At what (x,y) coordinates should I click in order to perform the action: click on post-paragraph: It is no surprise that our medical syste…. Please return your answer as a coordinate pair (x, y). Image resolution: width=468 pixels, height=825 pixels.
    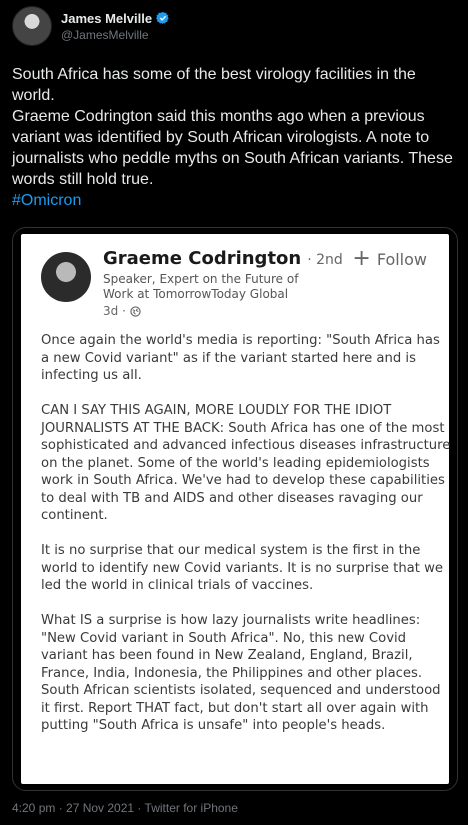
    Looking at the image, I should click on (242, 568).